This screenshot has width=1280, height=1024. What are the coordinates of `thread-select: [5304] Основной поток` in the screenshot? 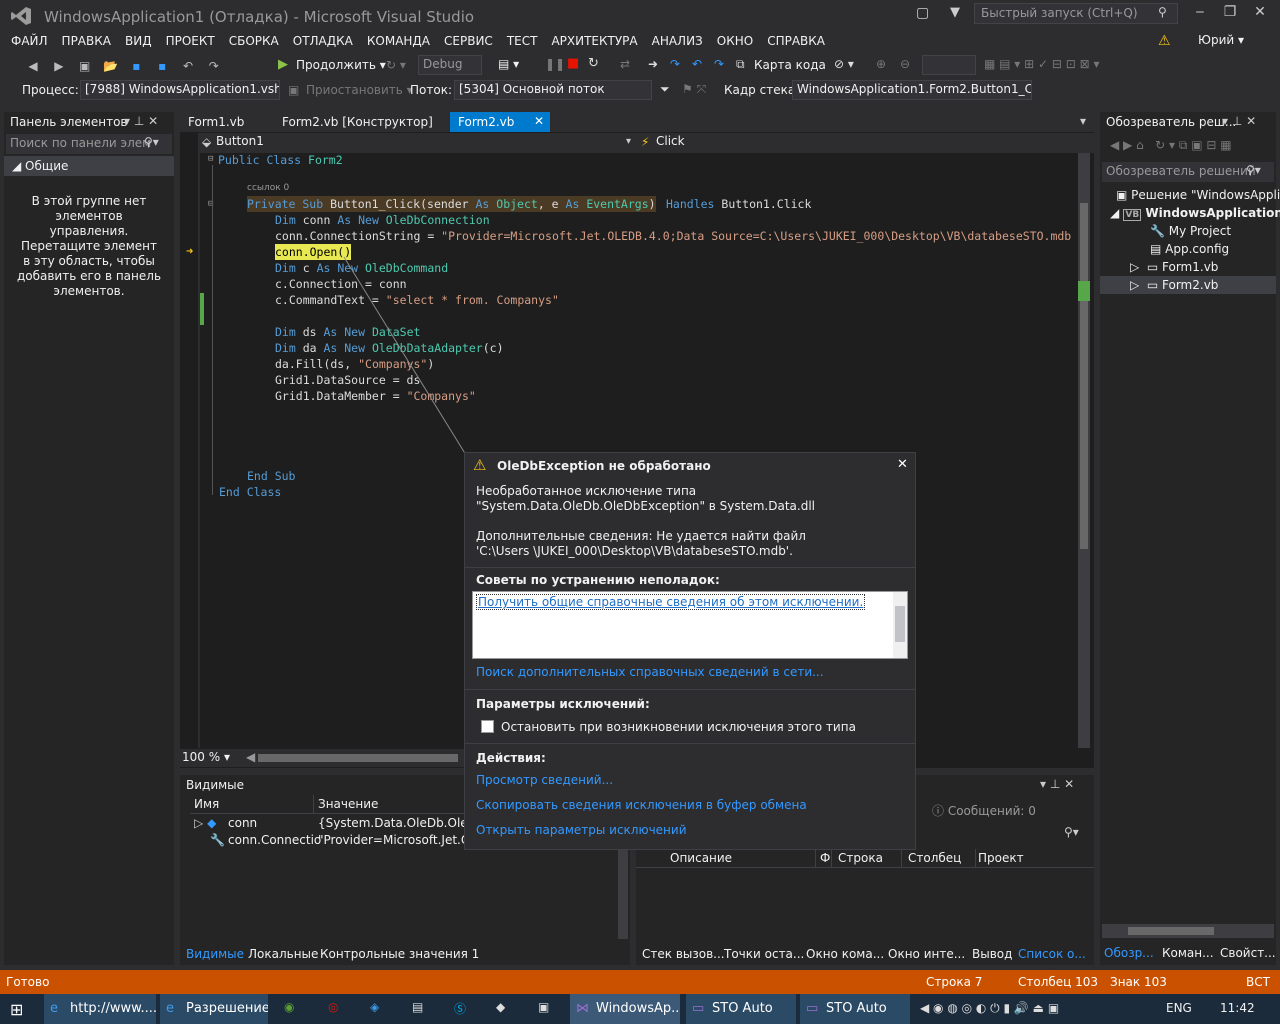 It's located at (553, 90).